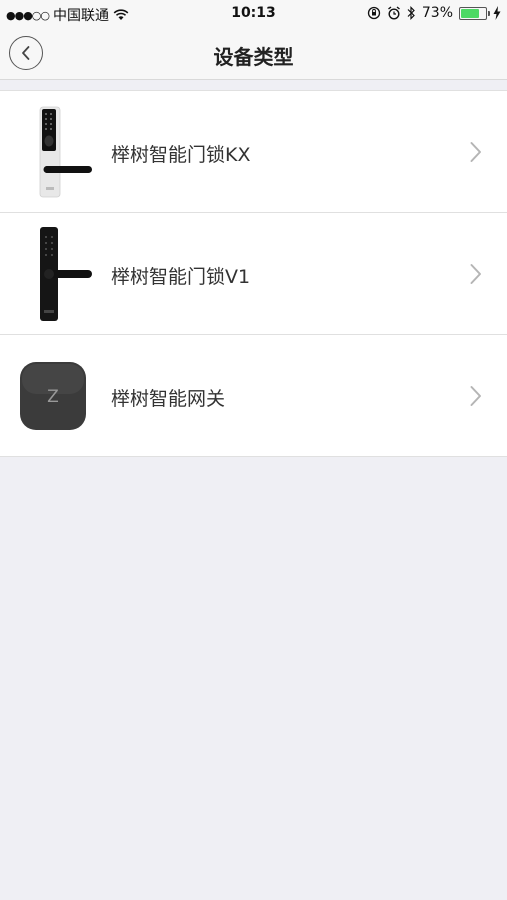 This screenshot has height=900, width=507. Describe the element at coordinates (168, 399) in the screenshot. I see `device-label: 榉树智能网关` at that location.